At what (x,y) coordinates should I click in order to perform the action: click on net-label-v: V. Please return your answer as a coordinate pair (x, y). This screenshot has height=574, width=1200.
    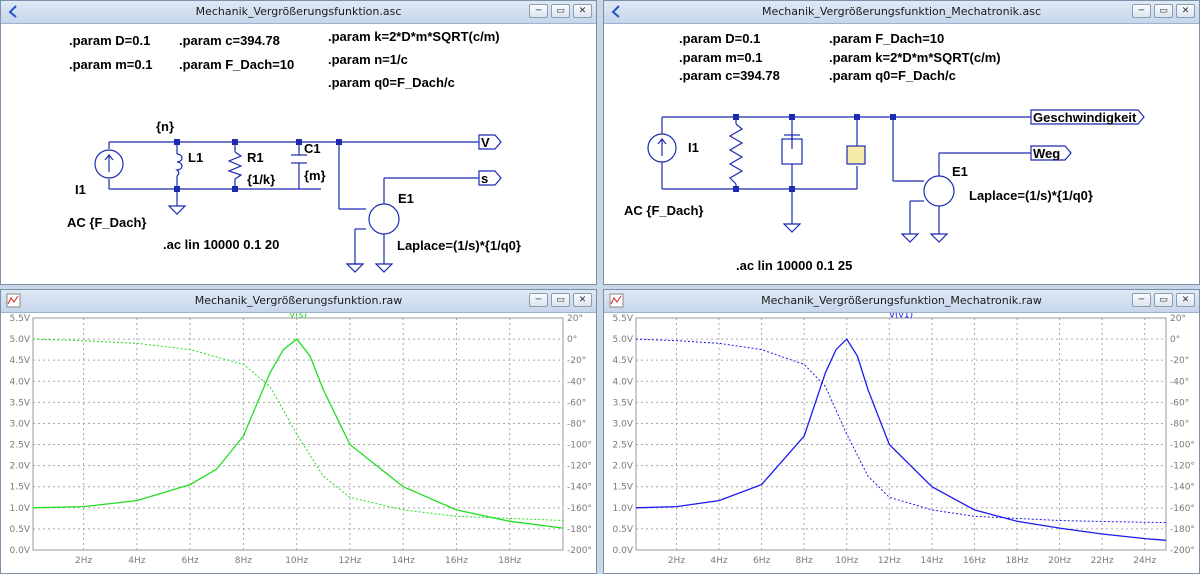
    Looking at the image, I should click on (485, 142).